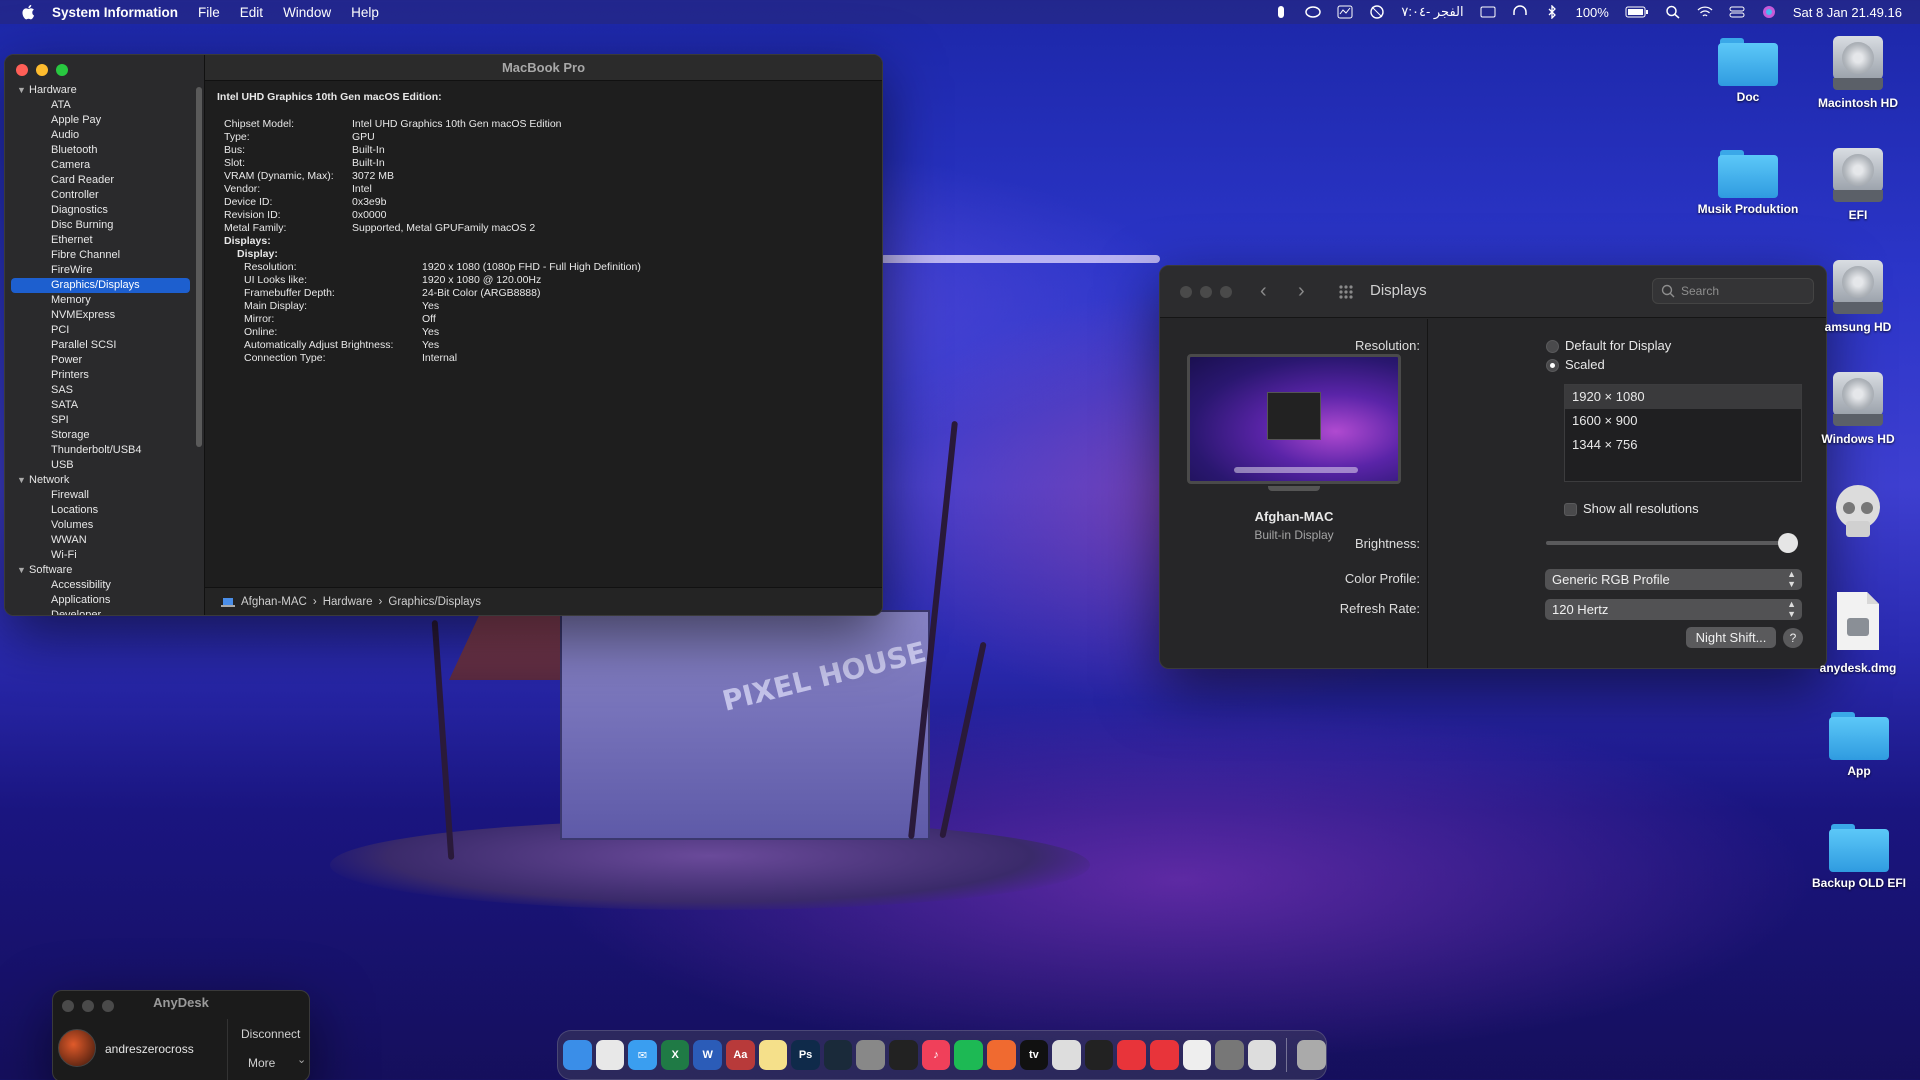  Describe the element at coordinates (100, 315) in the screenshot. I see `sidebar-item: NVMExpress` at that location.